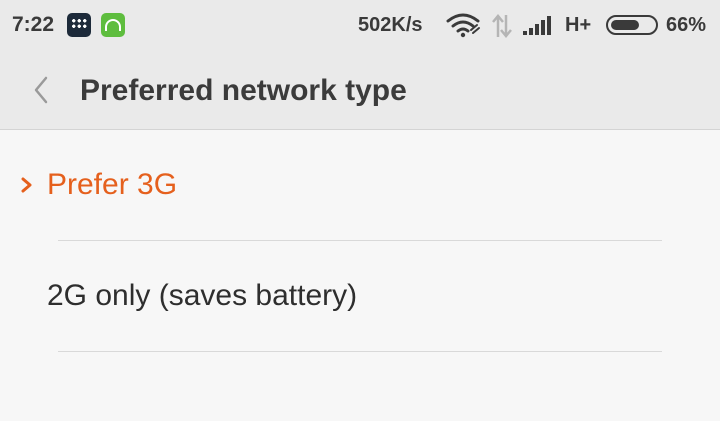 This screenshot has width=720, height=421. What do you see at coordinates (243, 90) in the screenshot?
I see `page-title: Preferred network type` at bounding box center [243, 90].